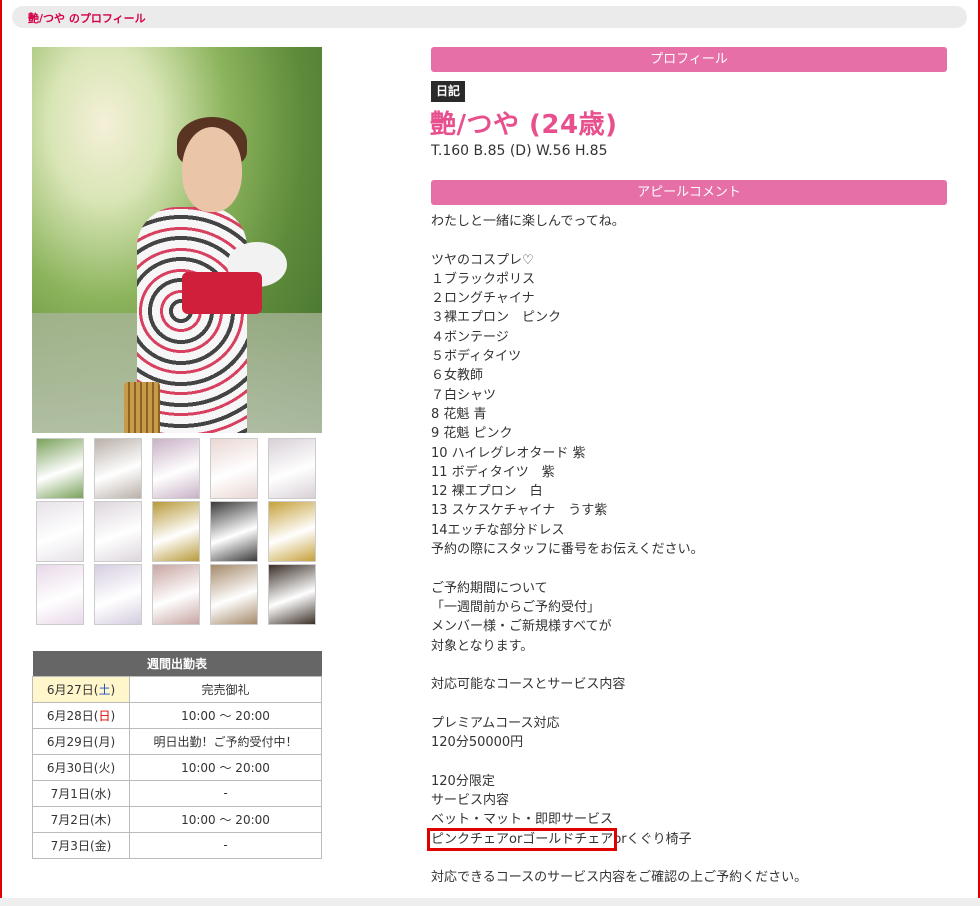  What do you see at coordinates (528, 221) in the screenshot?
I see `appeal-line: わたしと一緒に楽しんでってね。` at bounding box center [528, 221].